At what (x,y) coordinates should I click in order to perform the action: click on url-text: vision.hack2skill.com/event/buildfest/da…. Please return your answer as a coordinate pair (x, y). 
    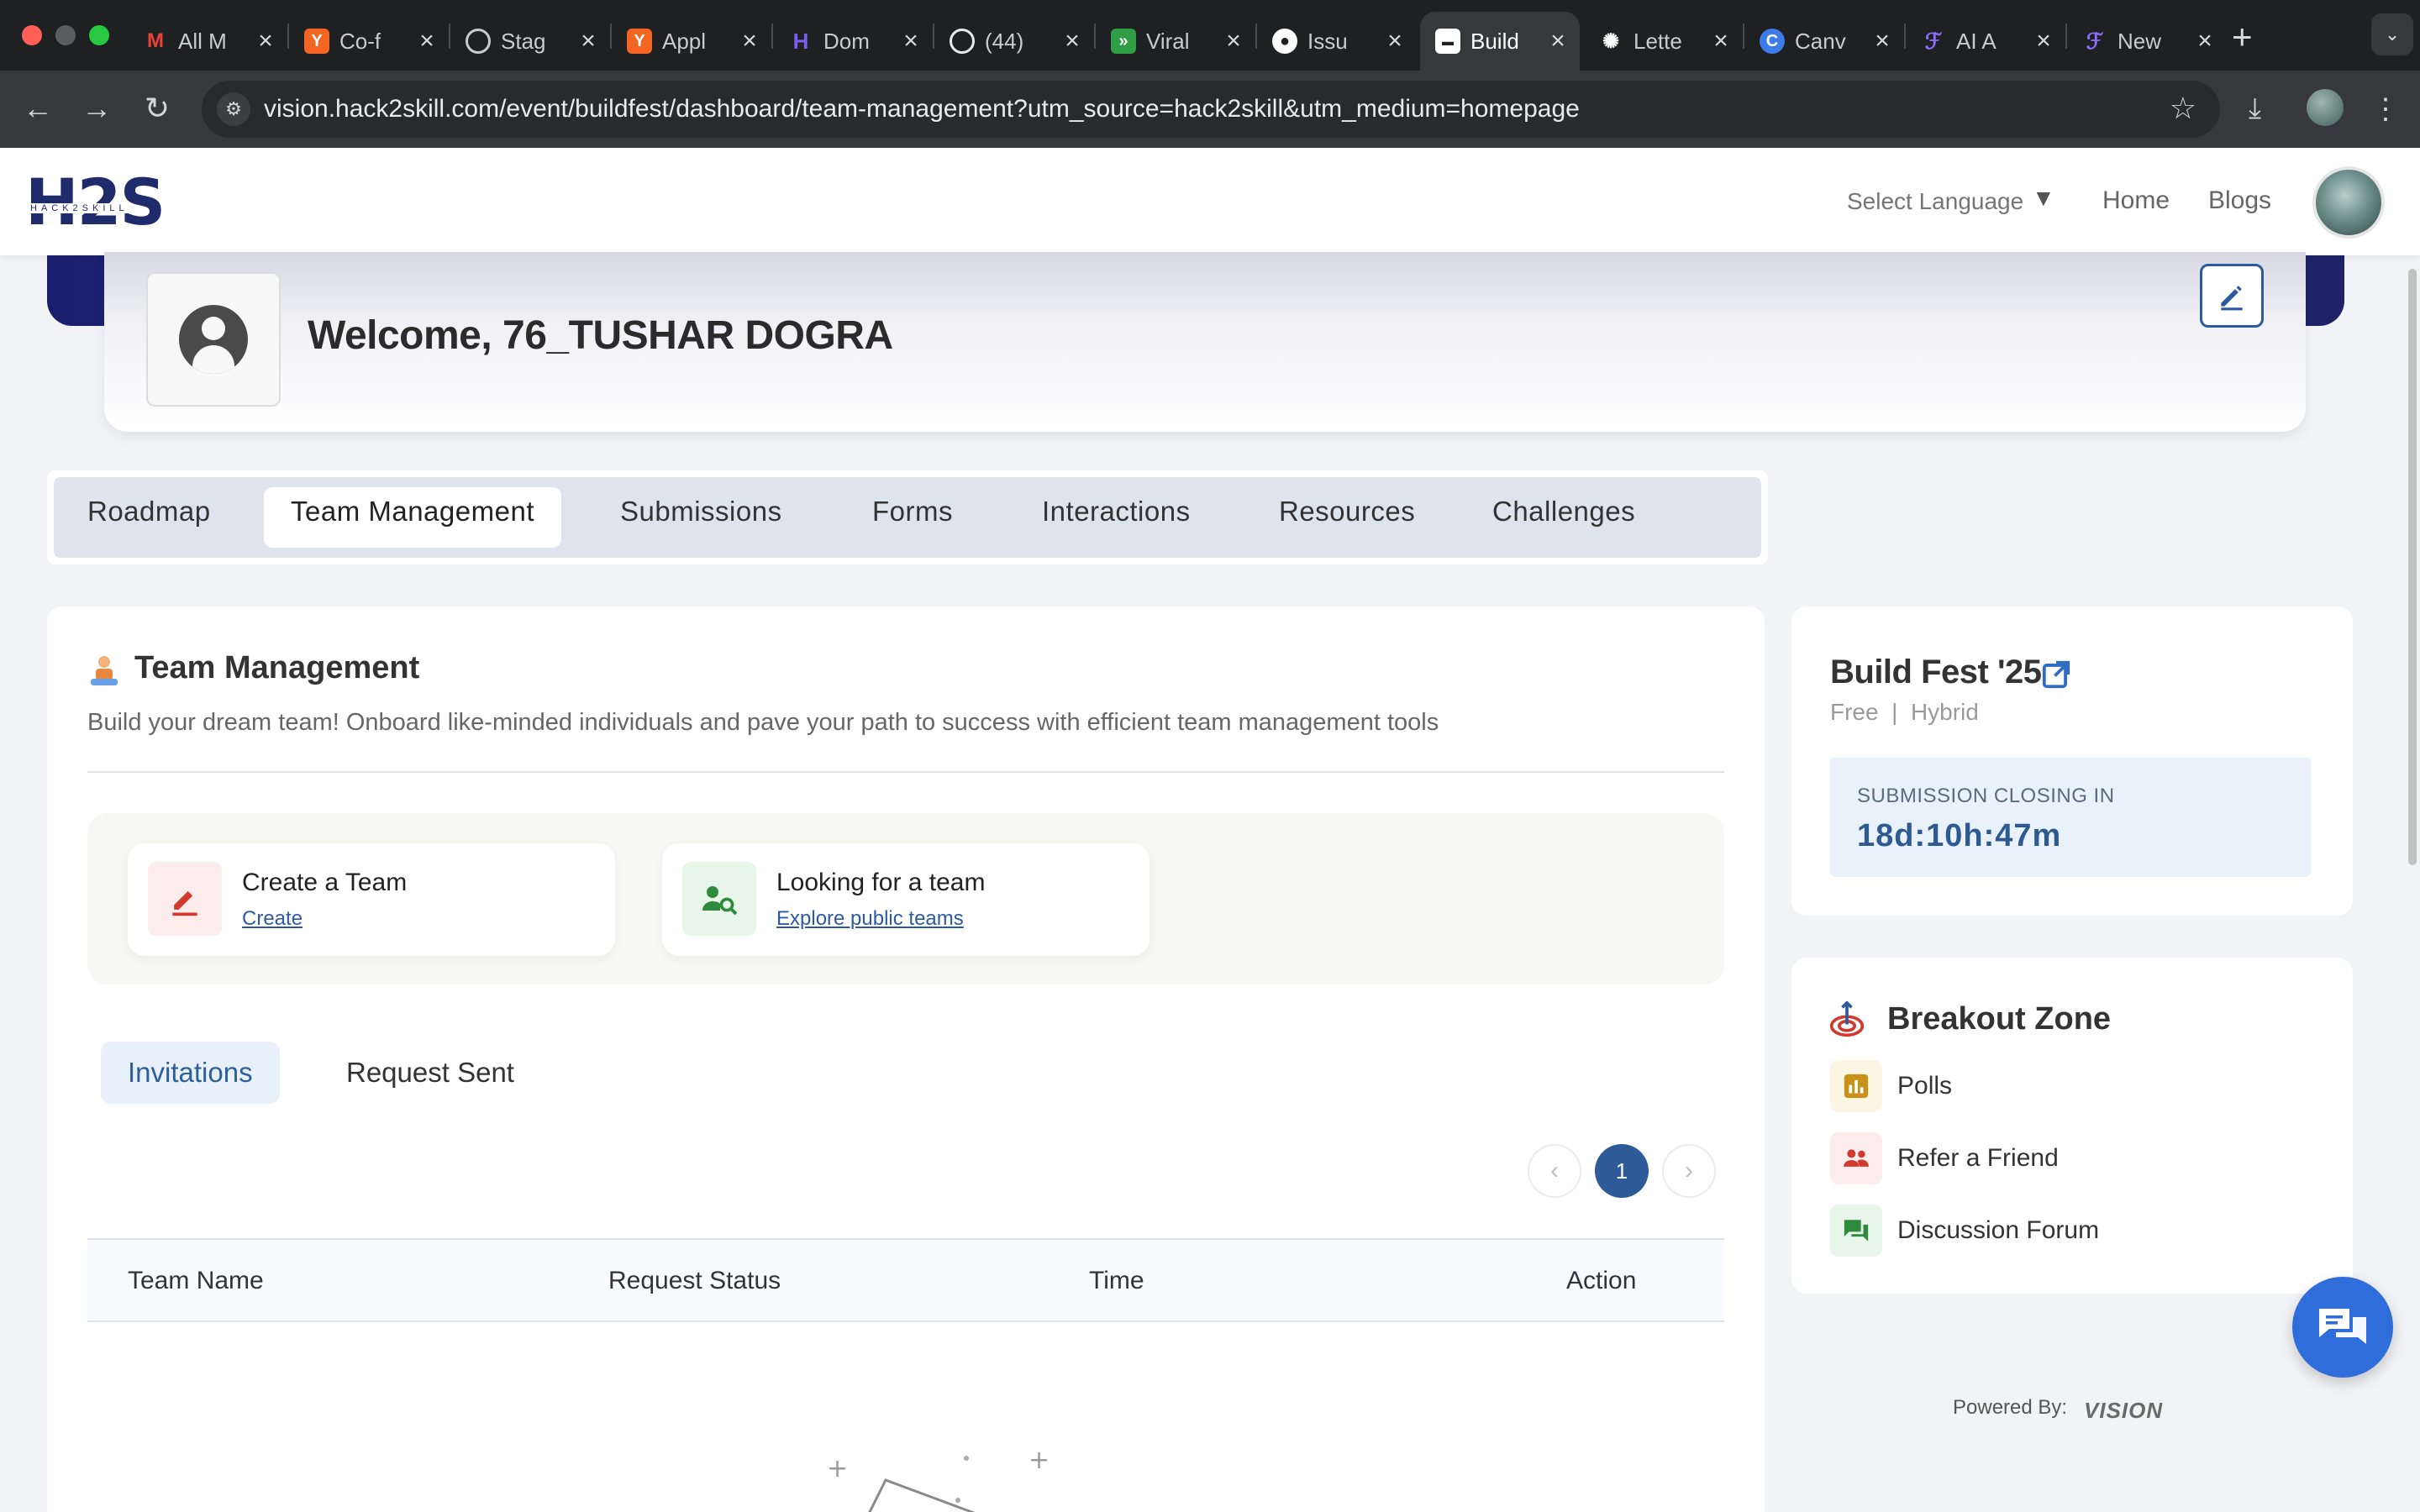
    Looking at the image, I should click on (922, 109).